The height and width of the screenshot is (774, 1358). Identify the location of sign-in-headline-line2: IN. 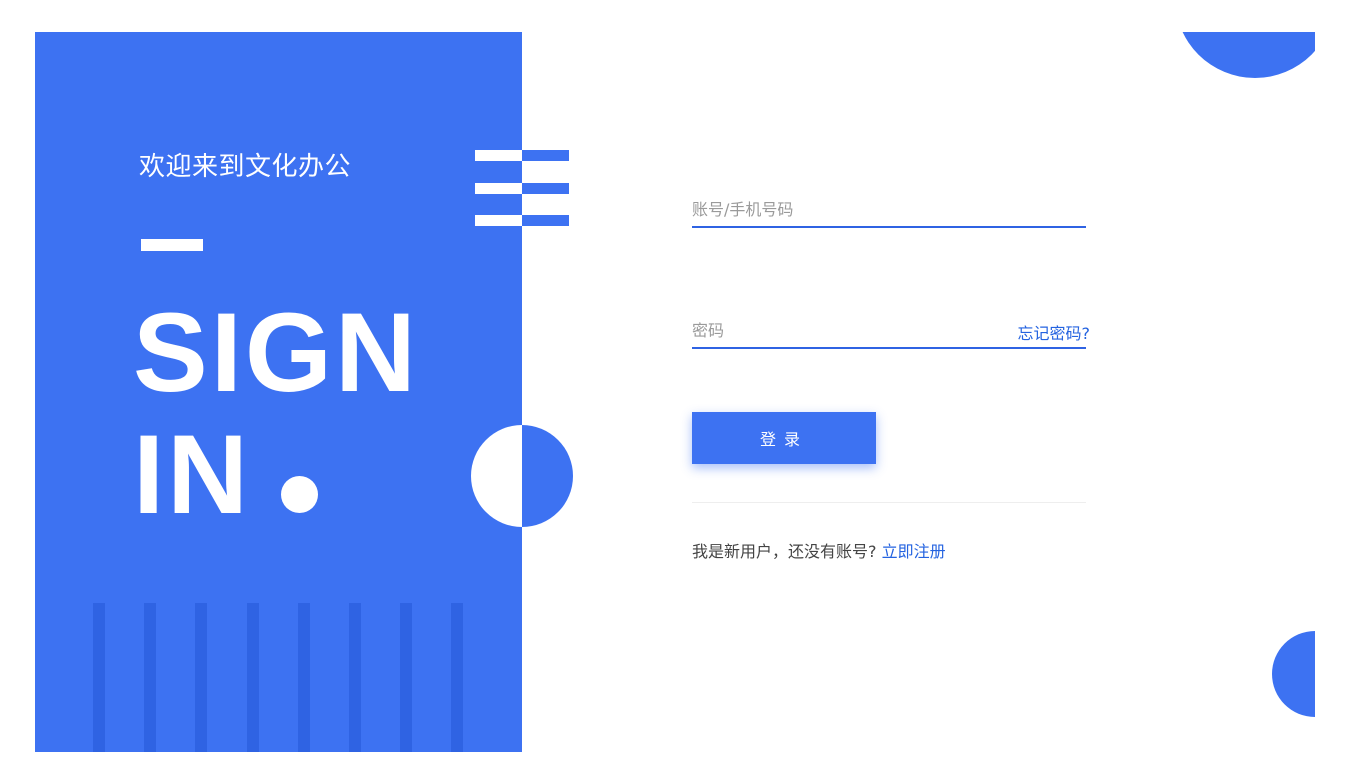
(192, 474).